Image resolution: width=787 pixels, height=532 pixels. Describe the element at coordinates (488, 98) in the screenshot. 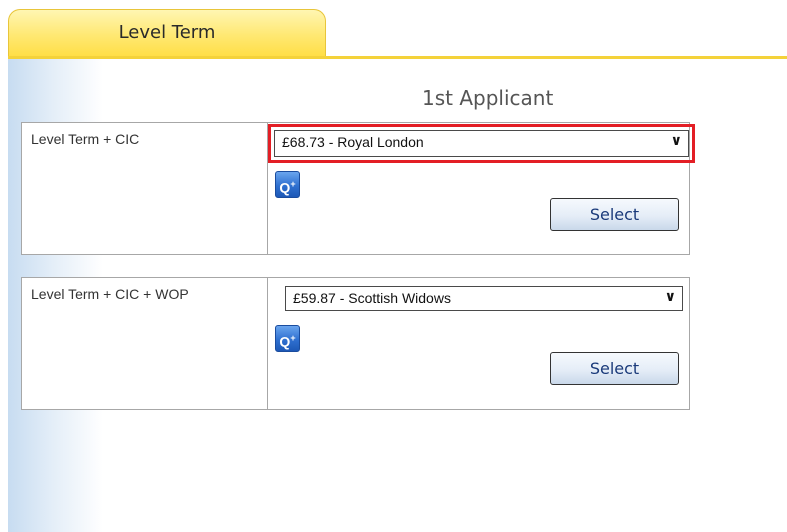

I see `applicant-header: 1st Applicant` at that location.